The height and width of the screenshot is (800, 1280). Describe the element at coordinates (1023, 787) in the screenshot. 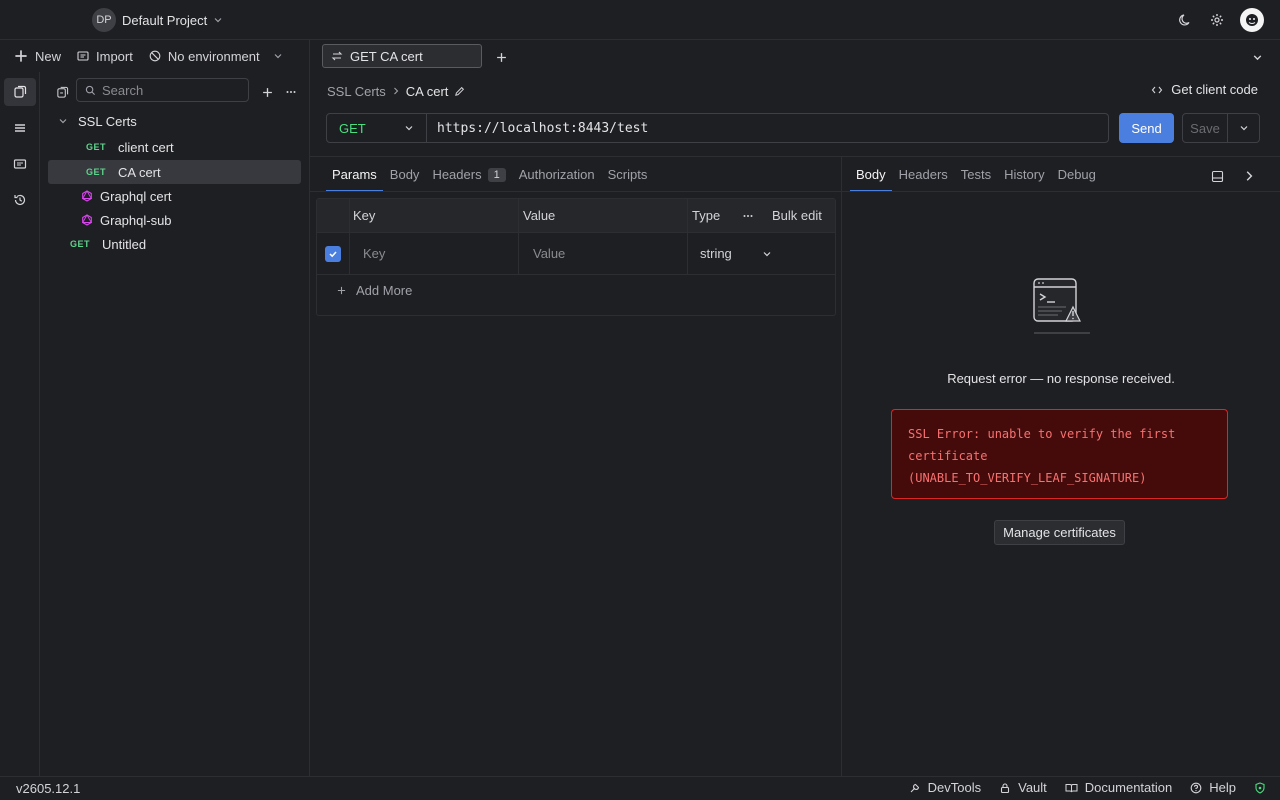

I see `vault-button: Vault` at that location.